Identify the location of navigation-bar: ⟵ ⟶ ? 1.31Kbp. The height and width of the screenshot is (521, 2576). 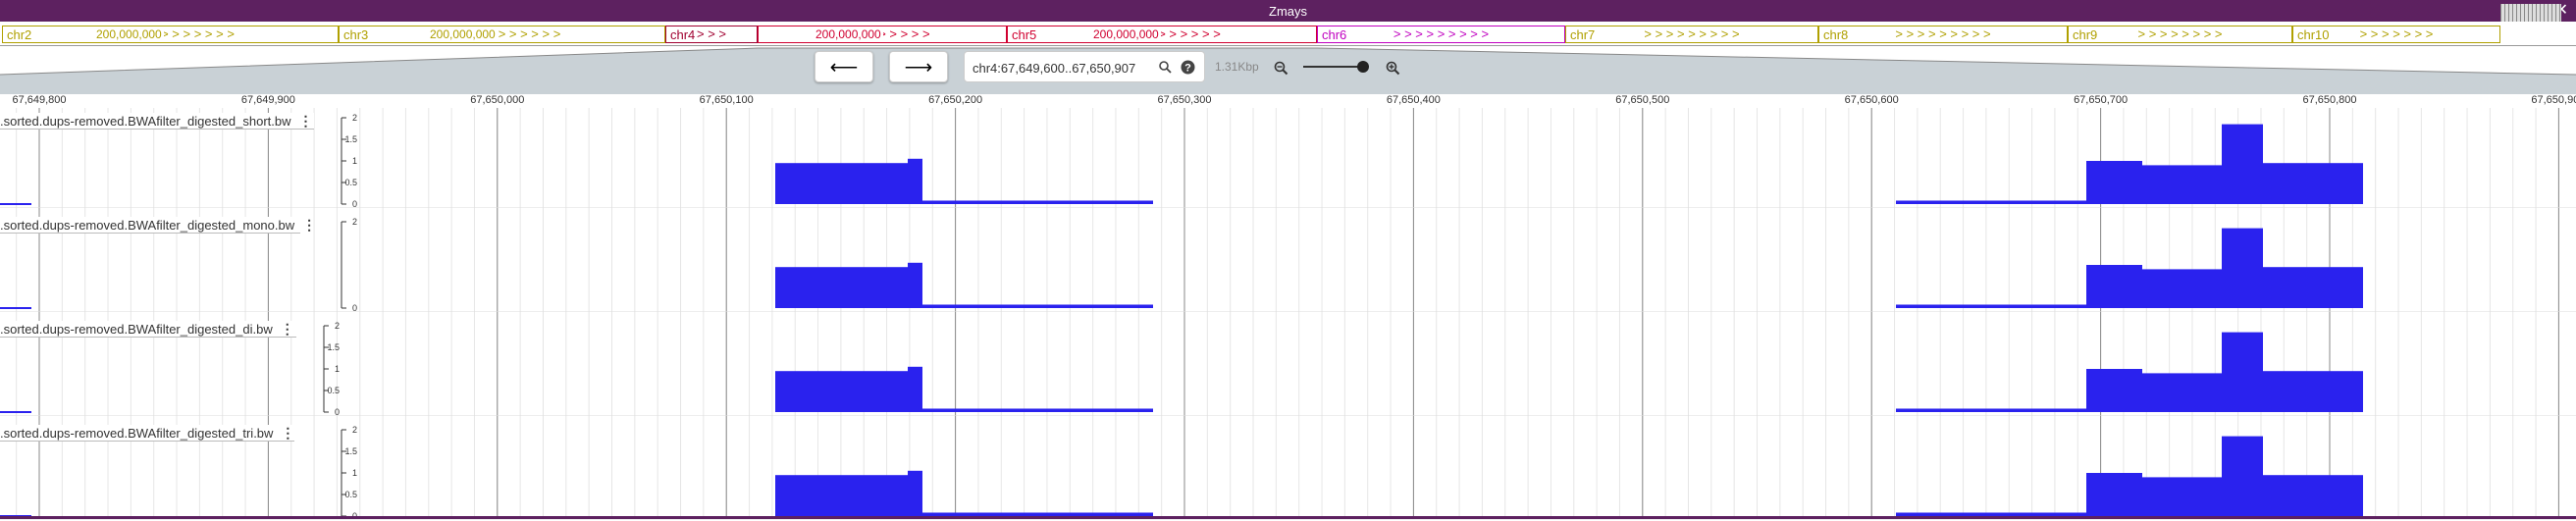
(1288, 67).